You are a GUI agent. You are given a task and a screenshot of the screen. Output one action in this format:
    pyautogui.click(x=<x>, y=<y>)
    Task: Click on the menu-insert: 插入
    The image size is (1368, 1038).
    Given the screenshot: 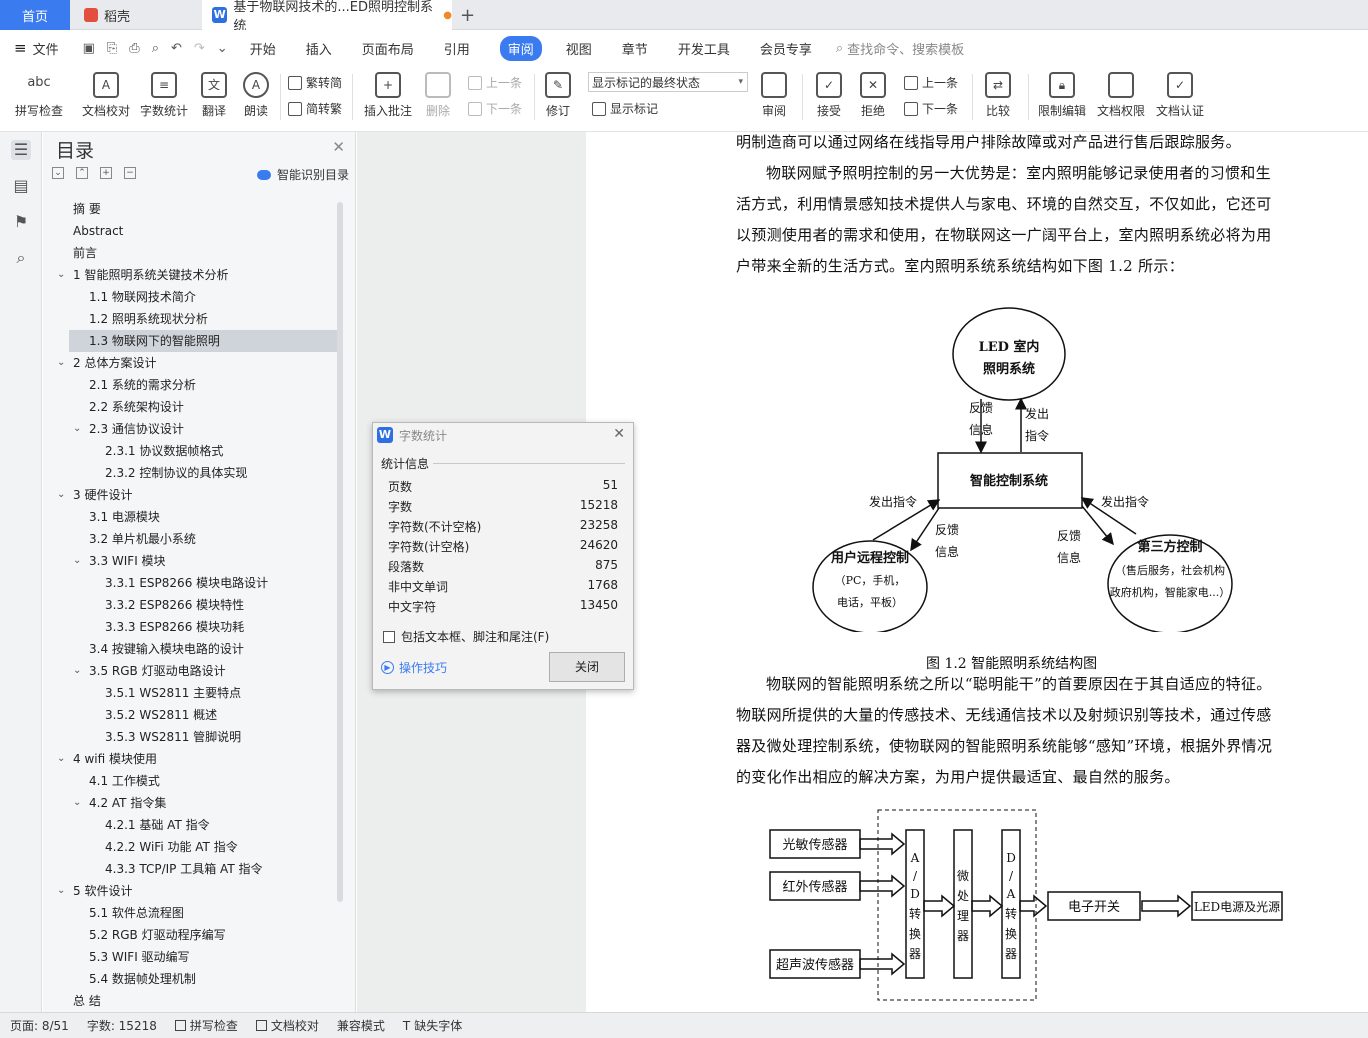 What is the action you would take?
    pyautogui.click(x=319, y=48)
    